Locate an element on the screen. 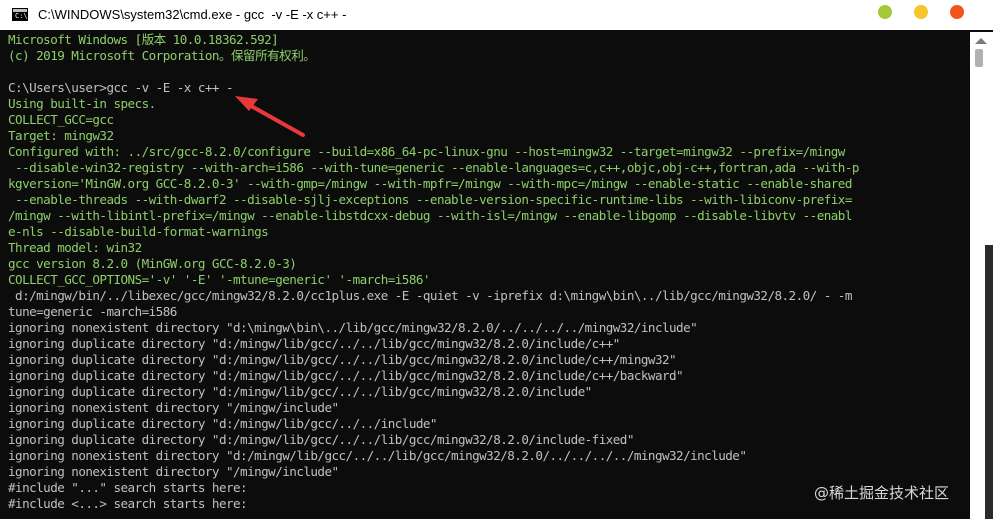 This screenshot has height=519, width=993. scroll-thumb is located at coordinates (979, 58).